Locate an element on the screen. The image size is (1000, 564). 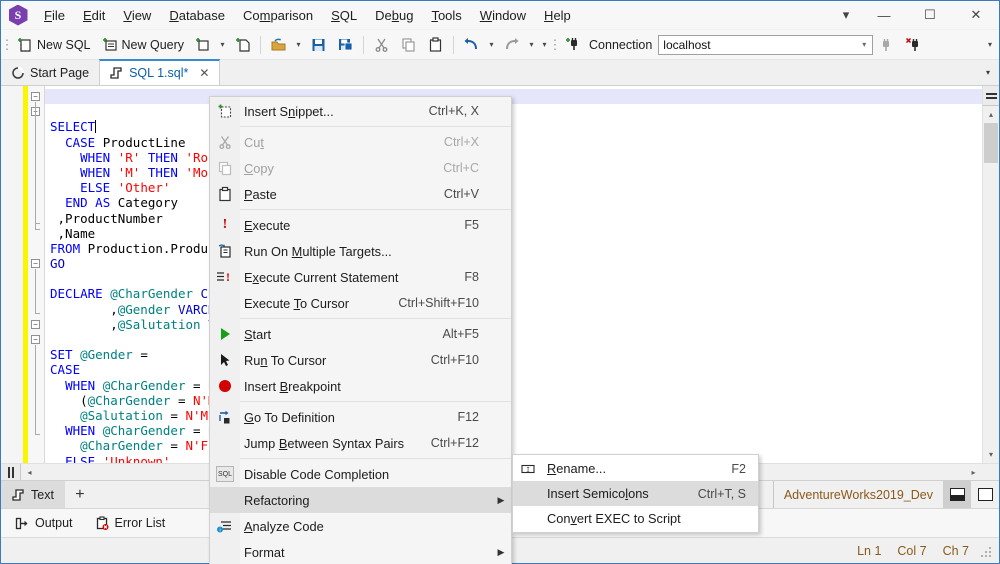
toolbar-grip is located at coordinates (7, 45).